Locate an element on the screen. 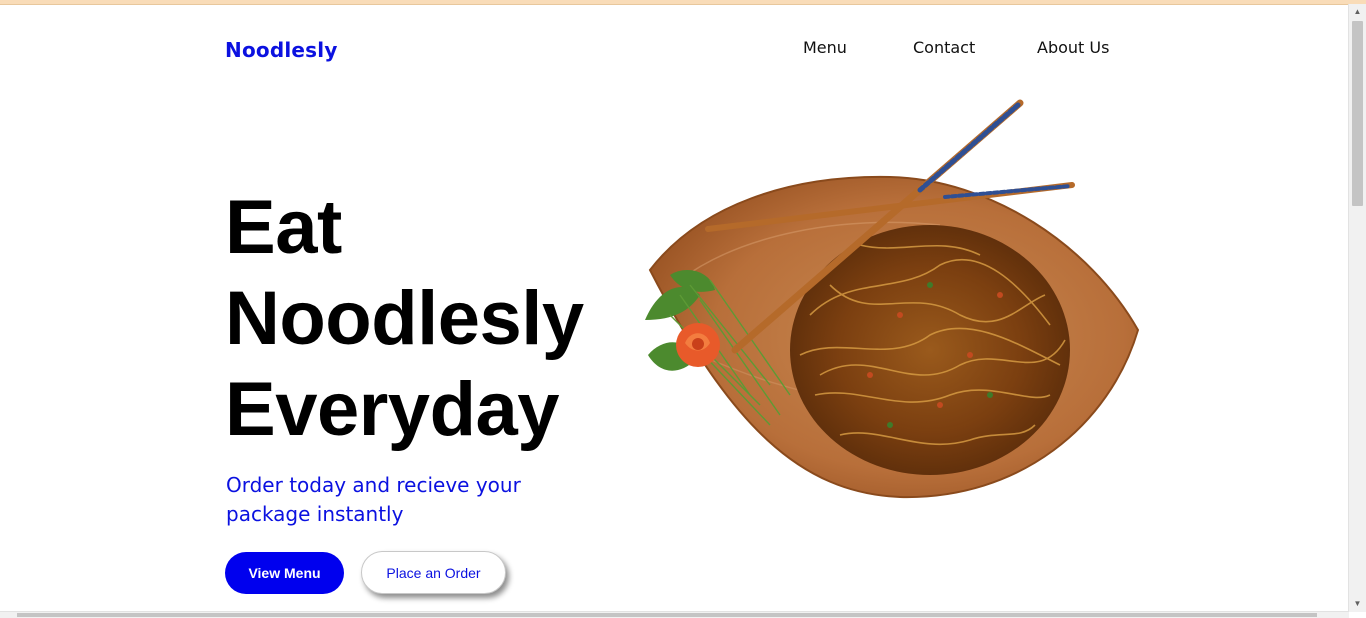  headline-line-3: Everyday is located at coordinates (392, 409).